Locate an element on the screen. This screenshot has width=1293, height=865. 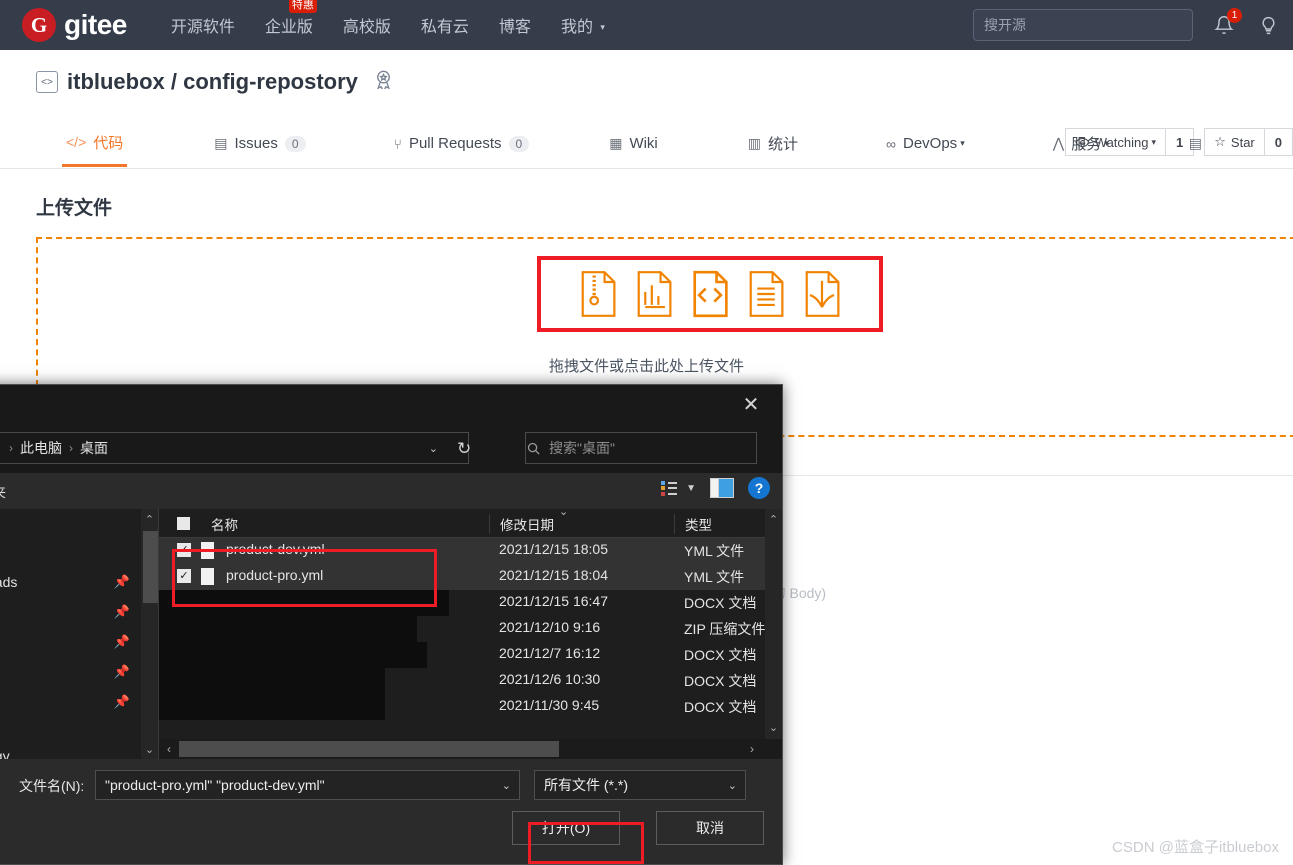
sidebar-item-label: oads is located at coordinates (9, 582).